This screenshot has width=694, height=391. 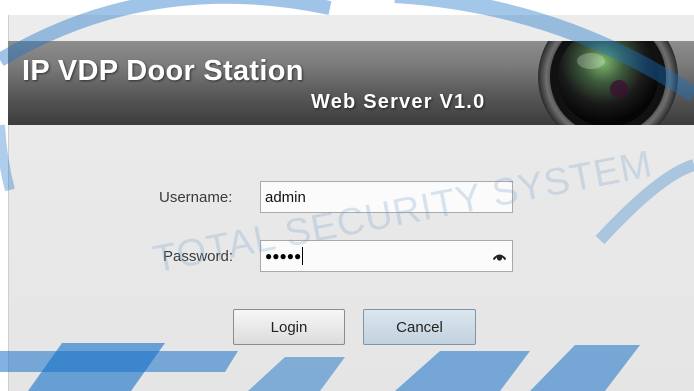 What do you see at coordinates (285, 197) in the screenshot?
I see `username-value: admin` at bounding box center [285, 197].